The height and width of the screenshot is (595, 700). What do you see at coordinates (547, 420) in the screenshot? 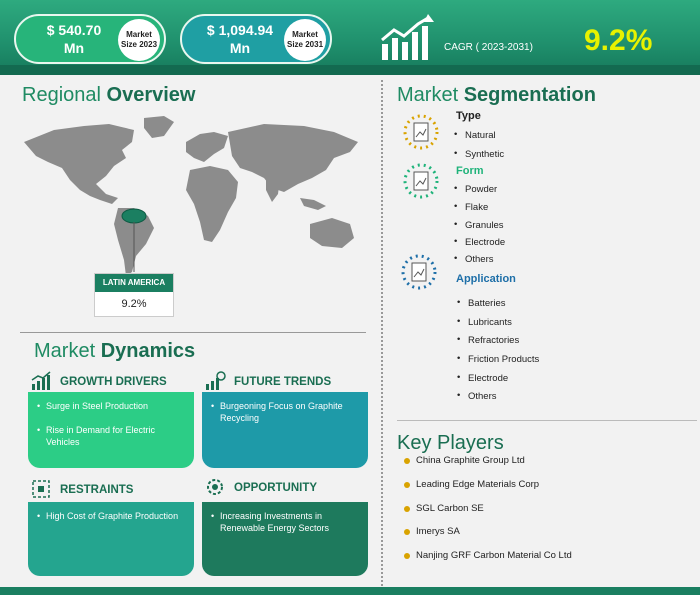
I see `right-divider` at bounding box center [547, 420].